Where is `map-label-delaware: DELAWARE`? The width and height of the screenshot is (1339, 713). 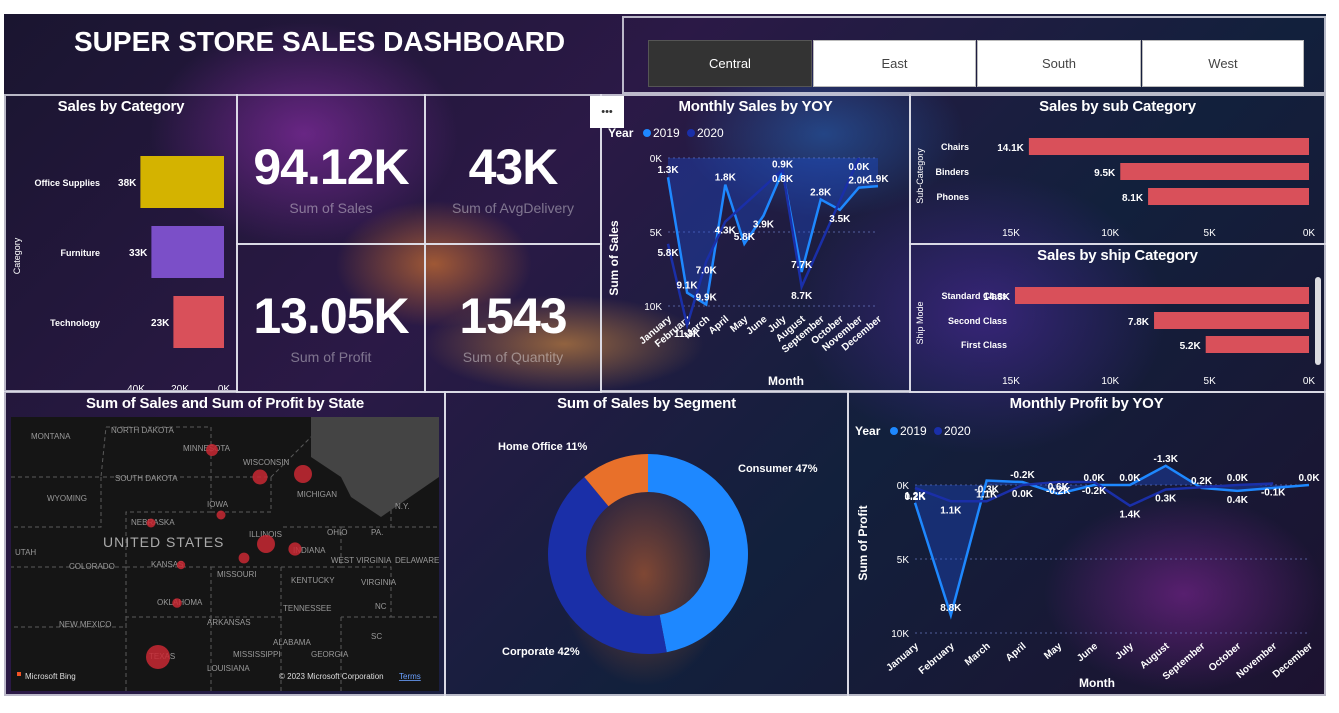
map-label-delaware: DELAWARE is located at coordinates (417, 560).